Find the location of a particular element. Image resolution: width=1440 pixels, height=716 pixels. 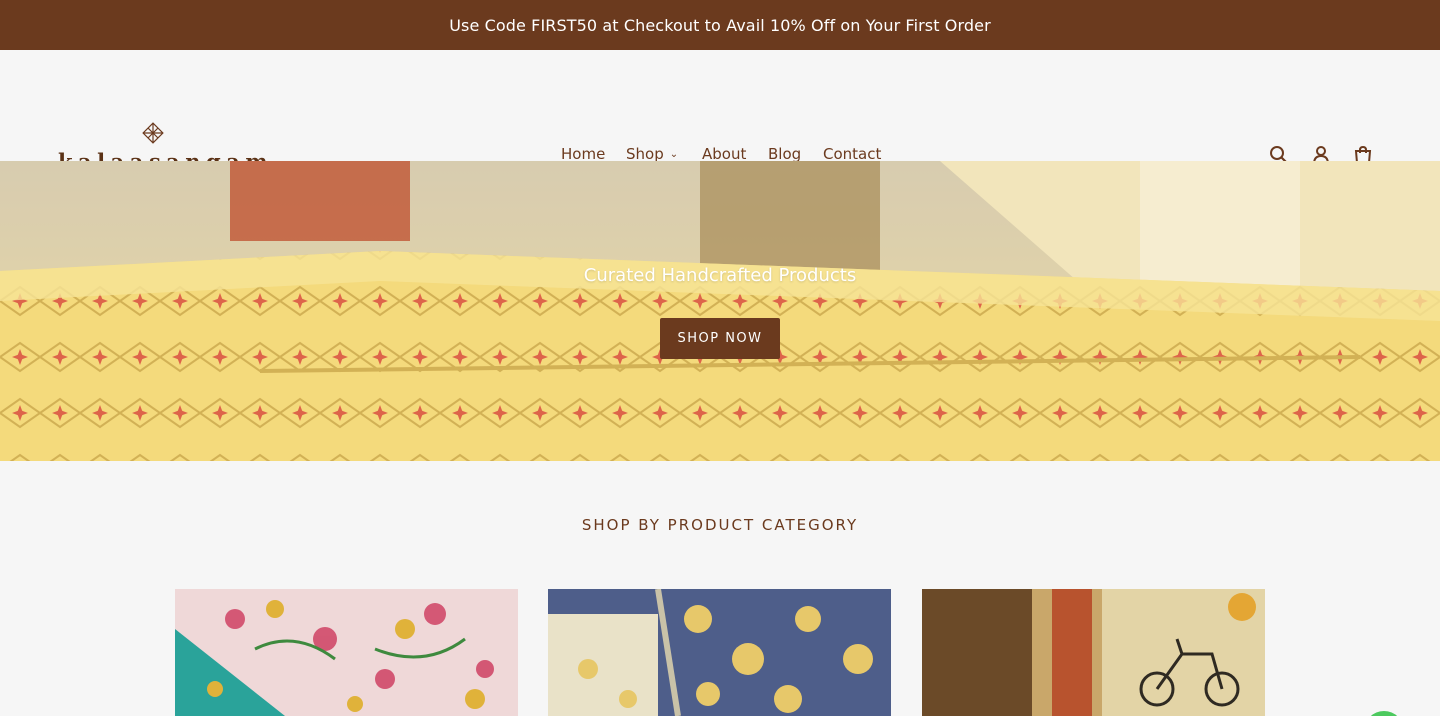

whatsapp-chat-icon is located at coordinates (1384, 713).